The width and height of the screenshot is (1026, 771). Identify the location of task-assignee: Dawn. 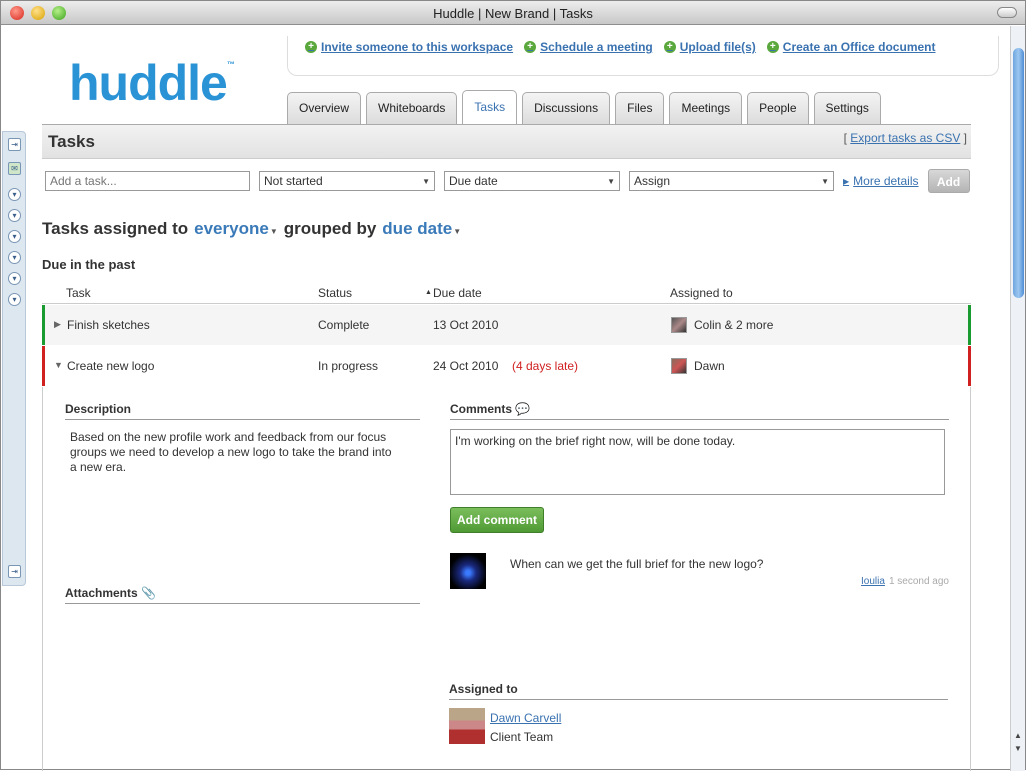
(709, 366).